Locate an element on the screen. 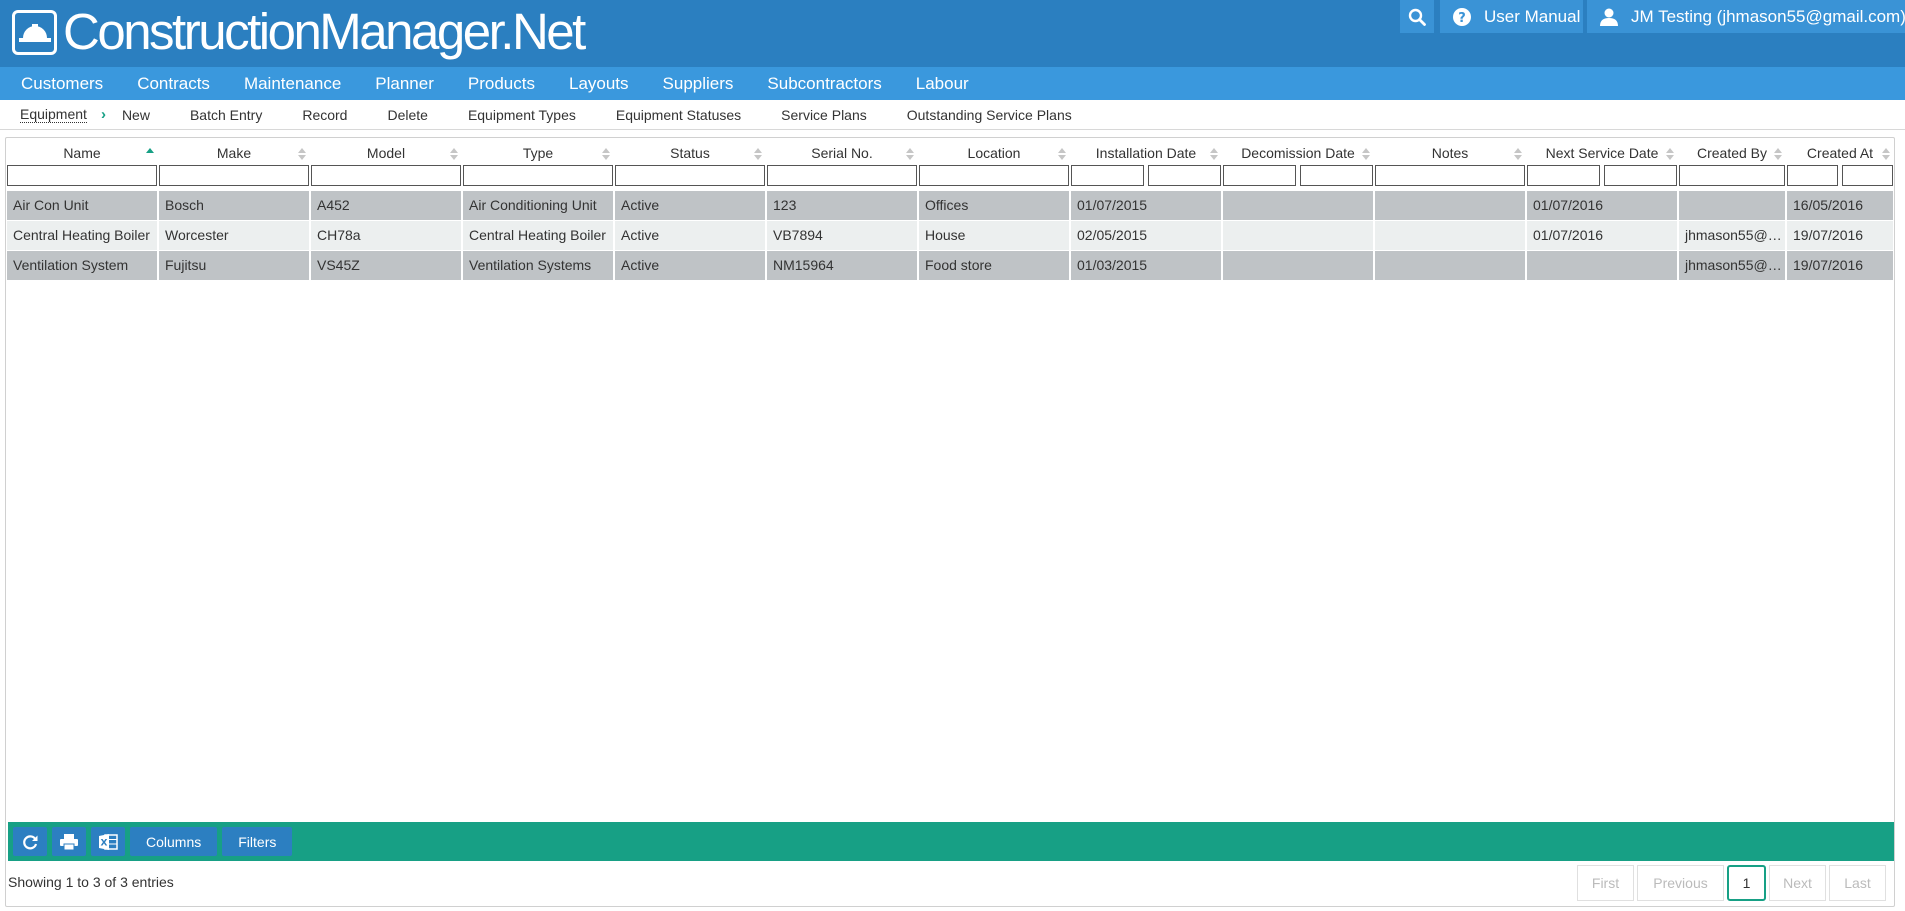  column-header-decomission-date: Decomission Date is located at coordinates (1298, 153).